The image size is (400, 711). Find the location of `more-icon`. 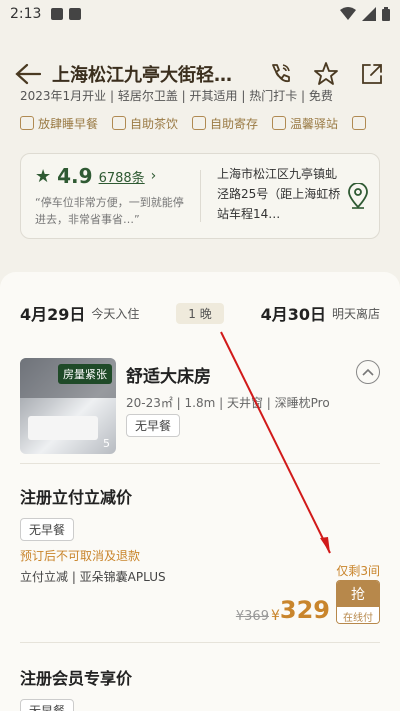

more-icon is located at coordinates (359, 123).